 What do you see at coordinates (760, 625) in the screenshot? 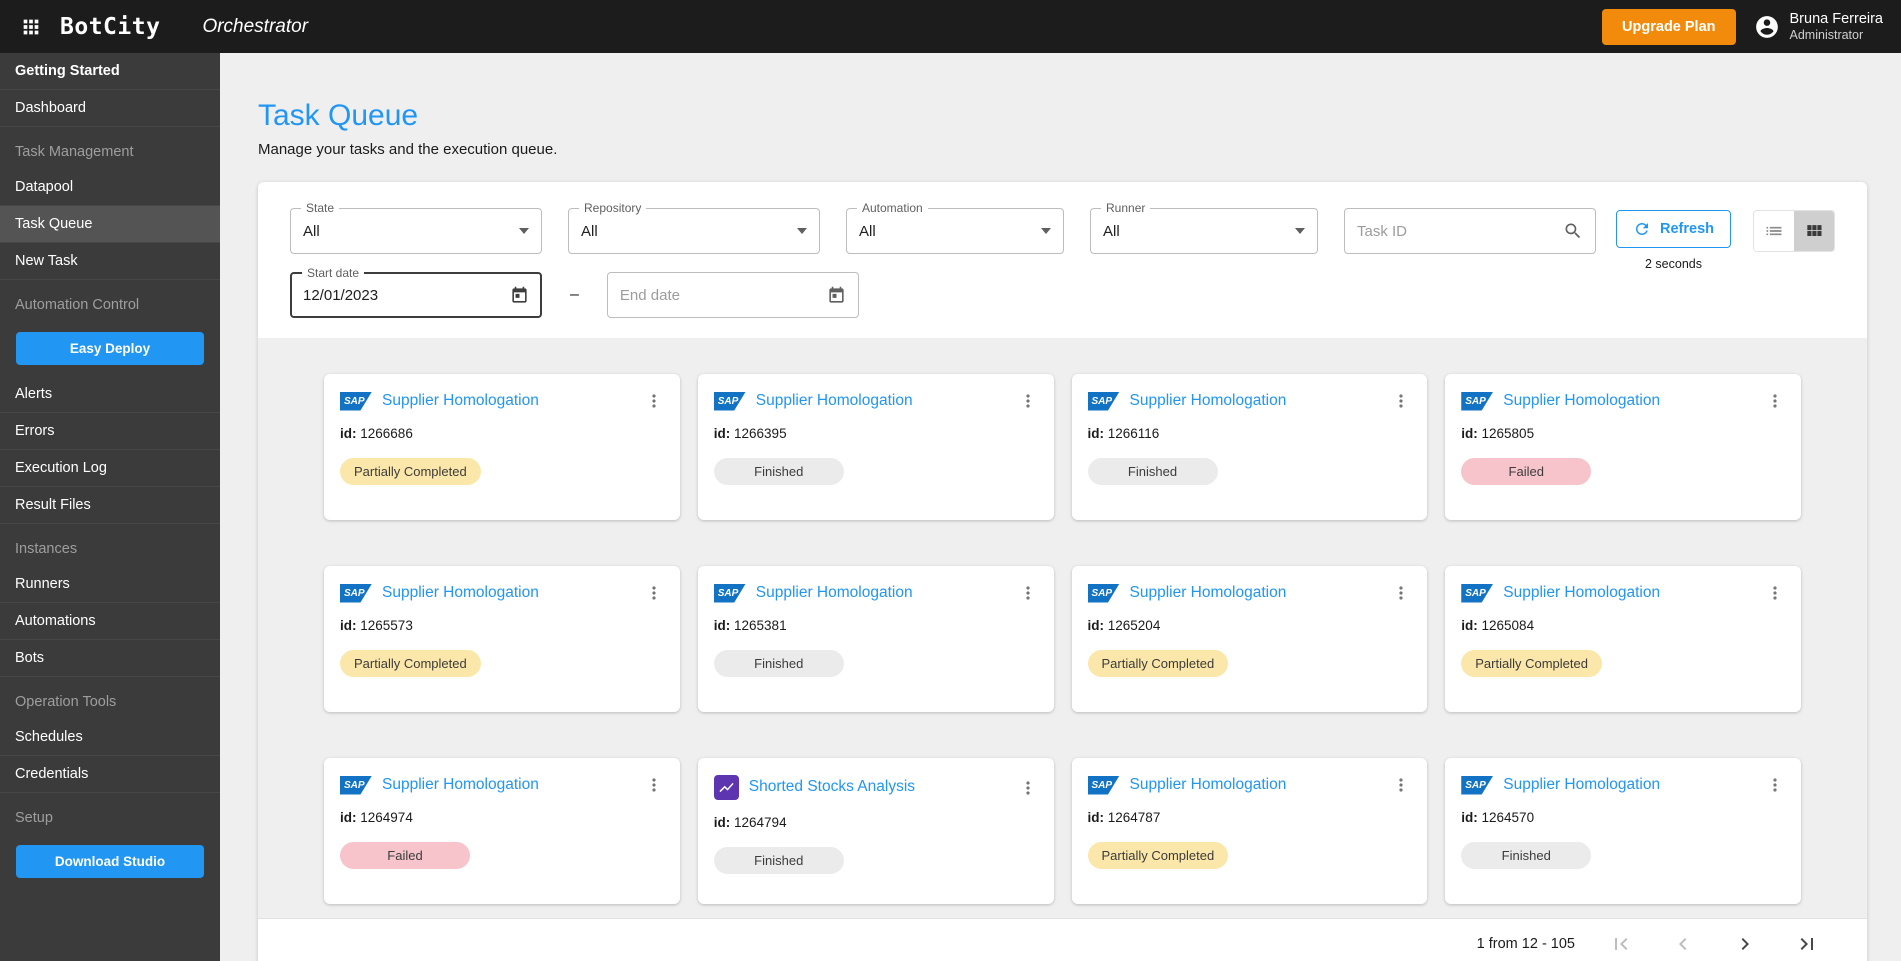
I see `task-id-value: 1265381` at bounding box center [760, 625].